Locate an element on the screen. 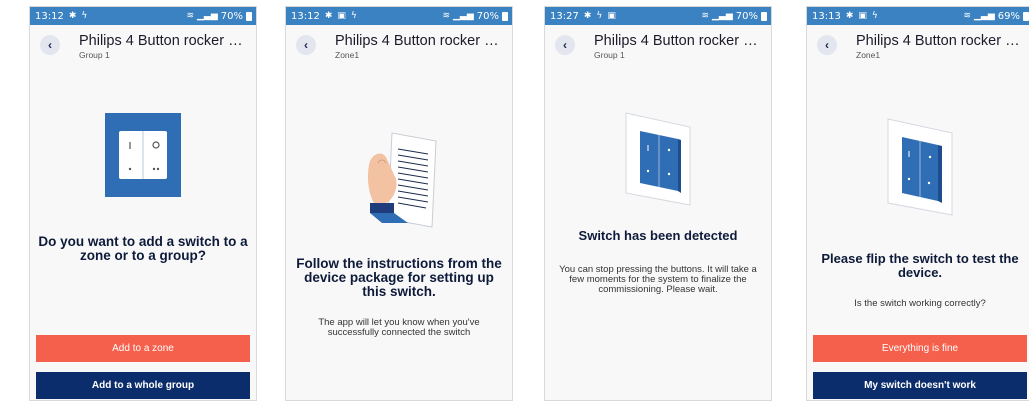  status-time: 13:27 is located at coordinates (564, 16).